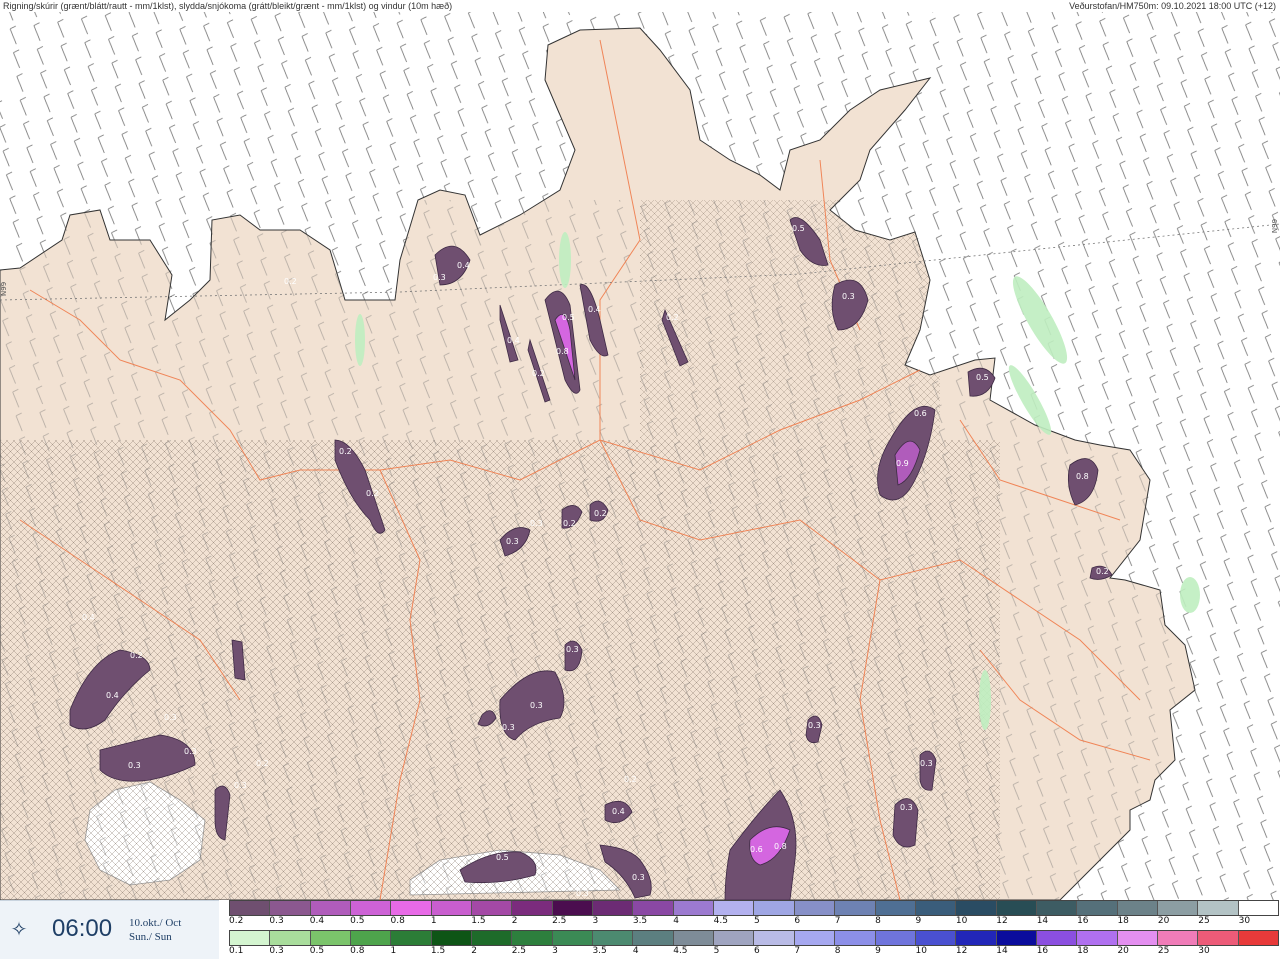  Describe the element at coordinates (82, 928) in the screenshot. I see `forecast-time: 06:00` at that location.